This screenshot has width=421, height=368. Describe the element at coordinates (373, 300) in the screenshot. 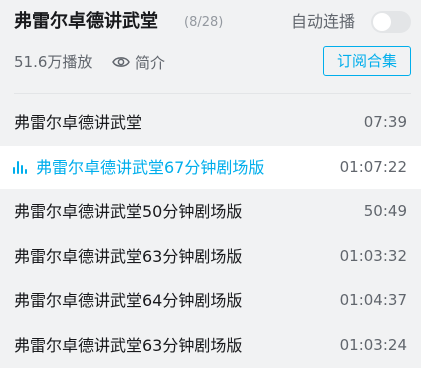

I see `episode-duration: 01:04:37` at that location.